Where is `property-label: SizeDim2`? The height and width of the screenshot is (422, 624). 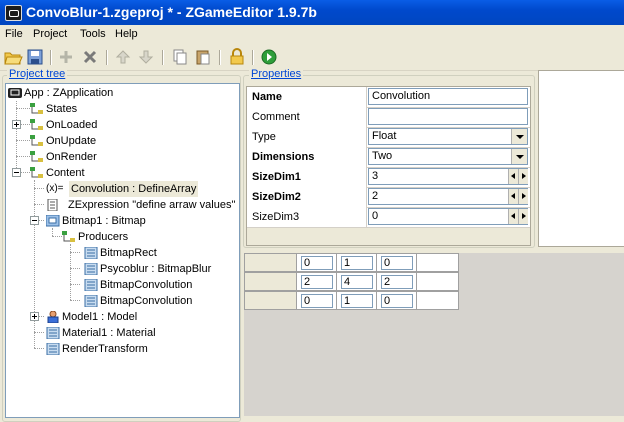
property-label: SizeDim2 is located at coordinates (307, 197).